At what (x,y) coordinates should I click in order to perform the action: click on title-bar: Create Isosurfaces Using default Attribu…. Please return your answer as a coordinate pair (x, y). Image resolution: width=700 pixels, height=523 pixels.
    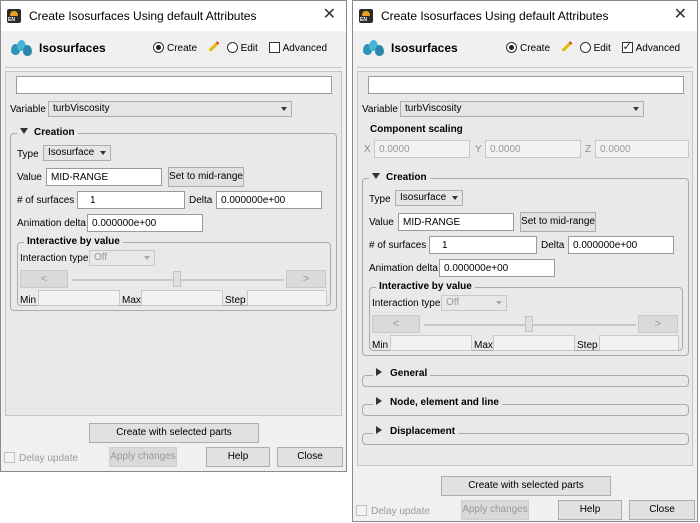
    Looking at the image, I should click on (173, 16).